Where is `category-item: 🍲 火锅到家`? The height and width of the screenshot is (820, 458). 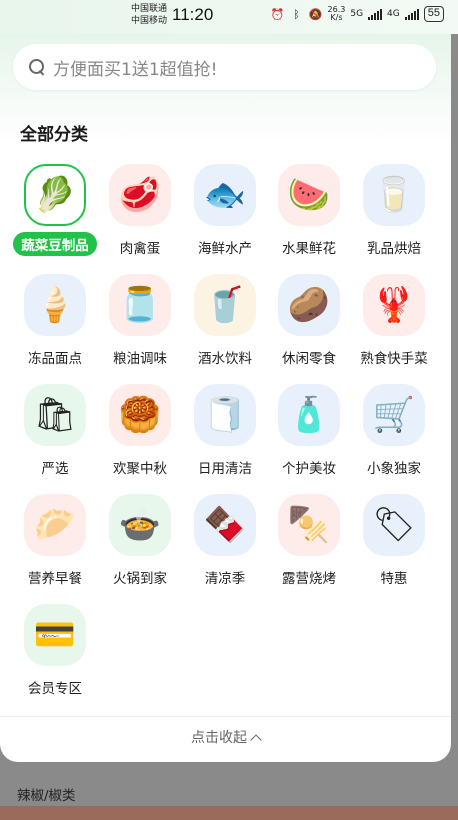 category-item: 🍲 火锅到家 is located at coordinates (140, 549).